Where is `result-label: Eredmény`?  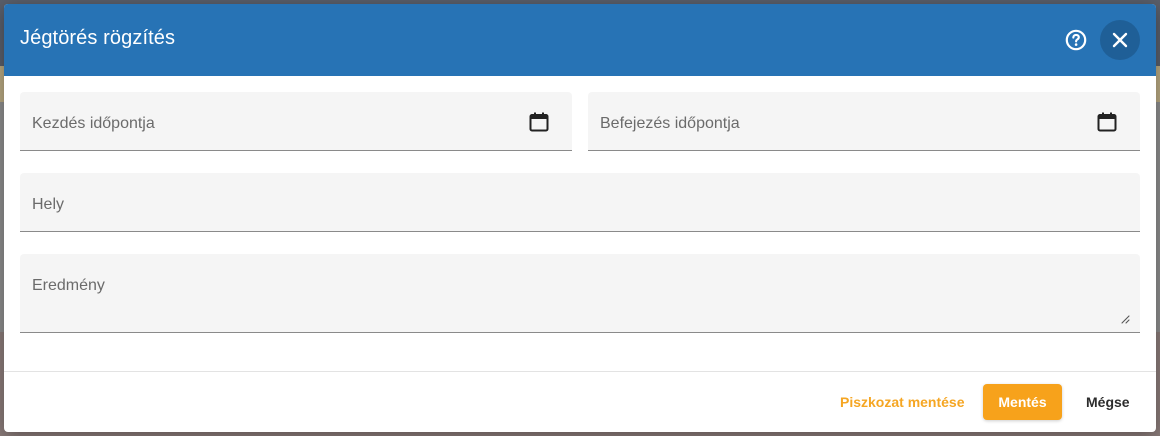 result-label: Eredmény is located at coordinates (68, 285).